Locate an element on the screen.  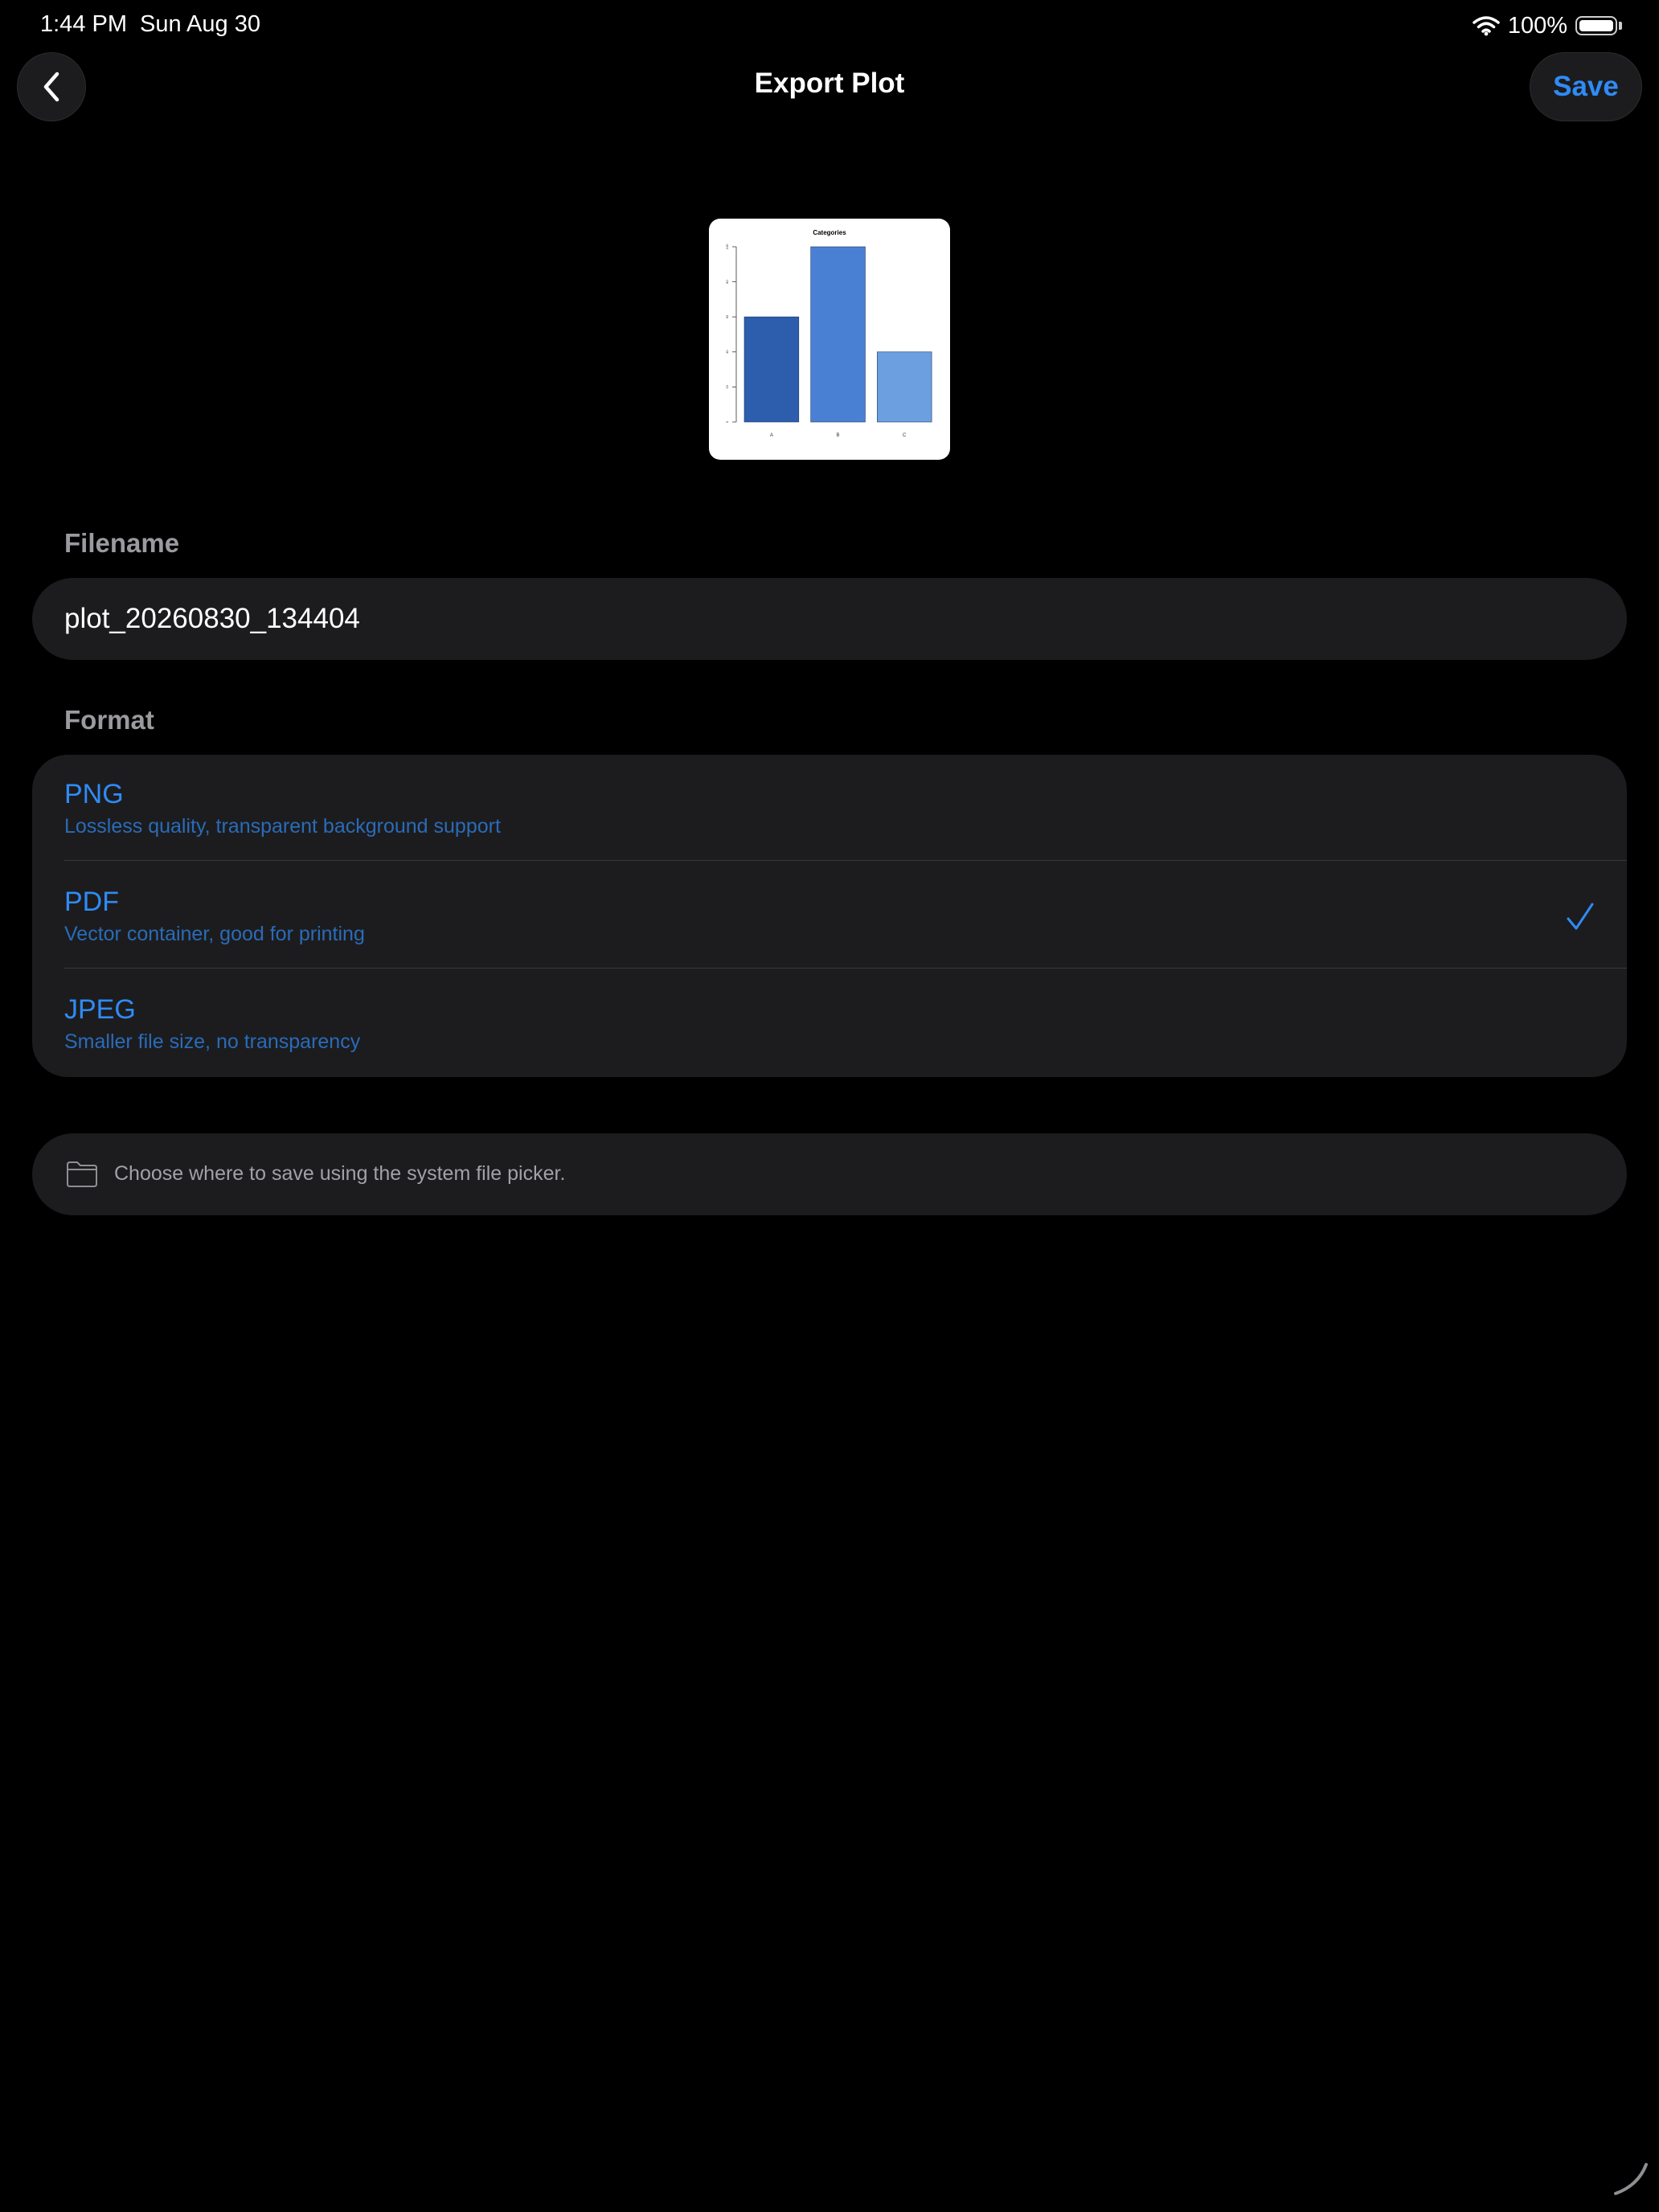
x-tick-label: A is located at coordinates (771, 435).